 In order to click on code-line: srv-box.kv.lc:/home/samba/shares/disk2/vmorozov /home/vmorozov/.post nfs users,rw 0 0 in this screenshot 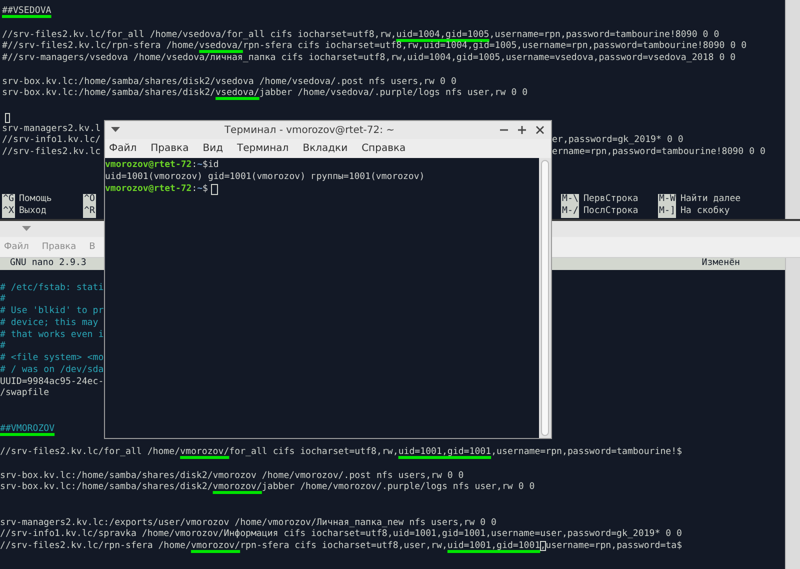, I will do `click(232, 476)`.